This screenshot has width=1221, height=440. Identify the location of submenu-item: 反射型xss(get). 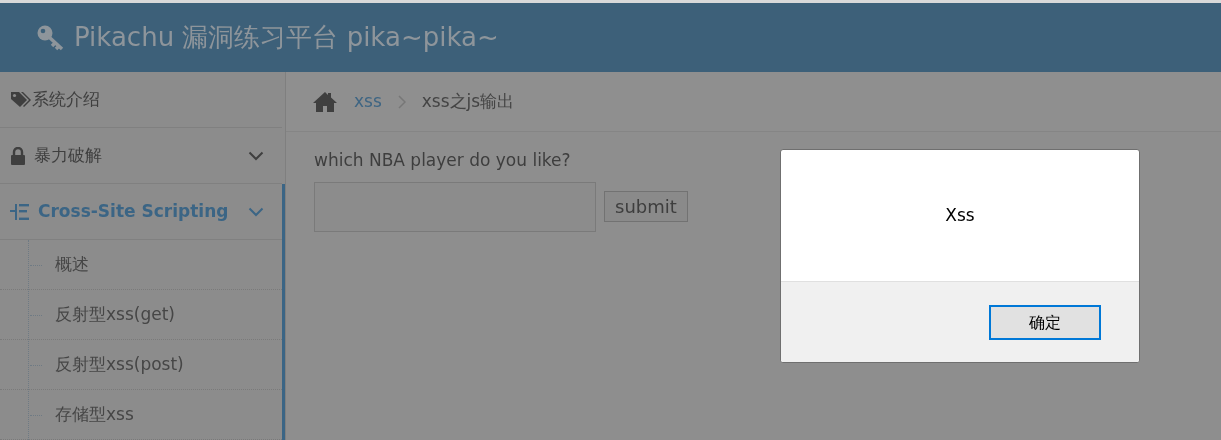
(141, 315).